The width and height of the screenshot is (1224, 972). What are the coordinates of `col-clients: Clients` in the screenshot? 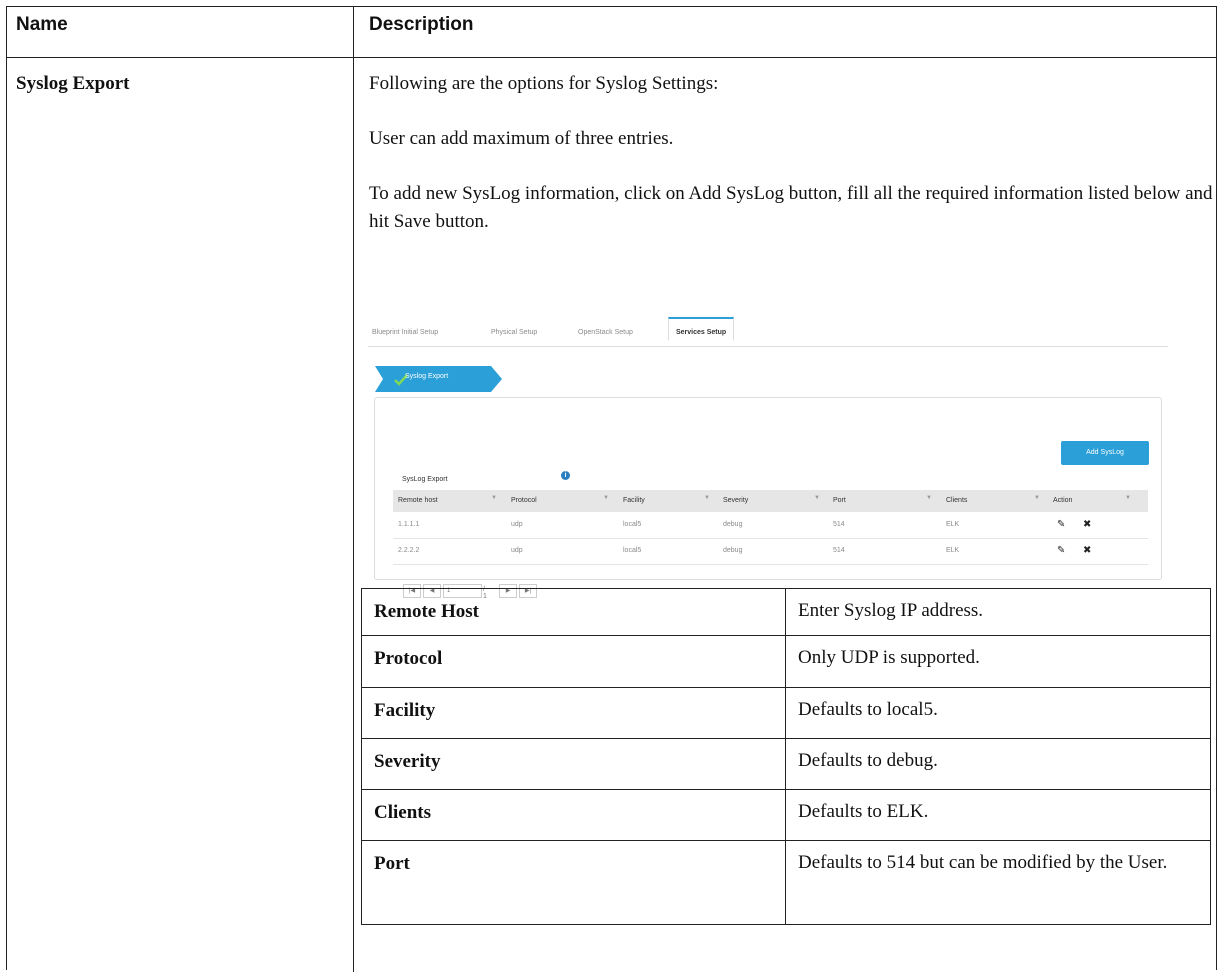 It's located at (956, 500).